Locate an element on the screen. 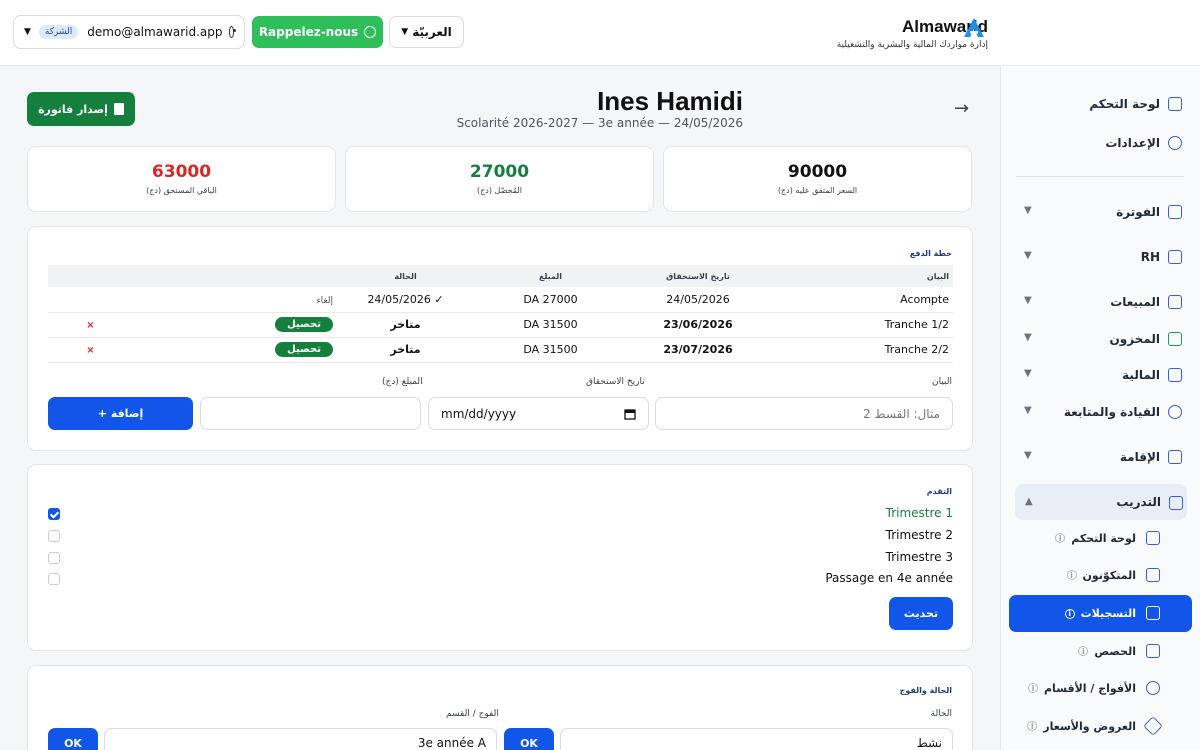 This screenshot has width=1200, height=750. sidebar-item-billing: ▼ الفوترة is located at coordinates (1100, 212).